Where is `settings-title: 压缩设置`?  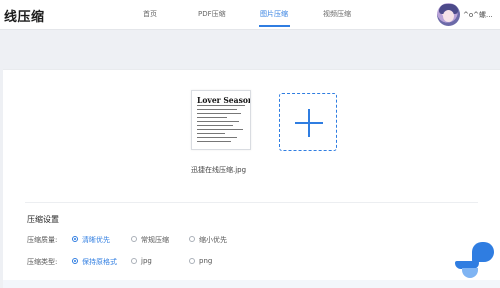 settings-title: 压缩设置 is located at coordinates (43, 219).